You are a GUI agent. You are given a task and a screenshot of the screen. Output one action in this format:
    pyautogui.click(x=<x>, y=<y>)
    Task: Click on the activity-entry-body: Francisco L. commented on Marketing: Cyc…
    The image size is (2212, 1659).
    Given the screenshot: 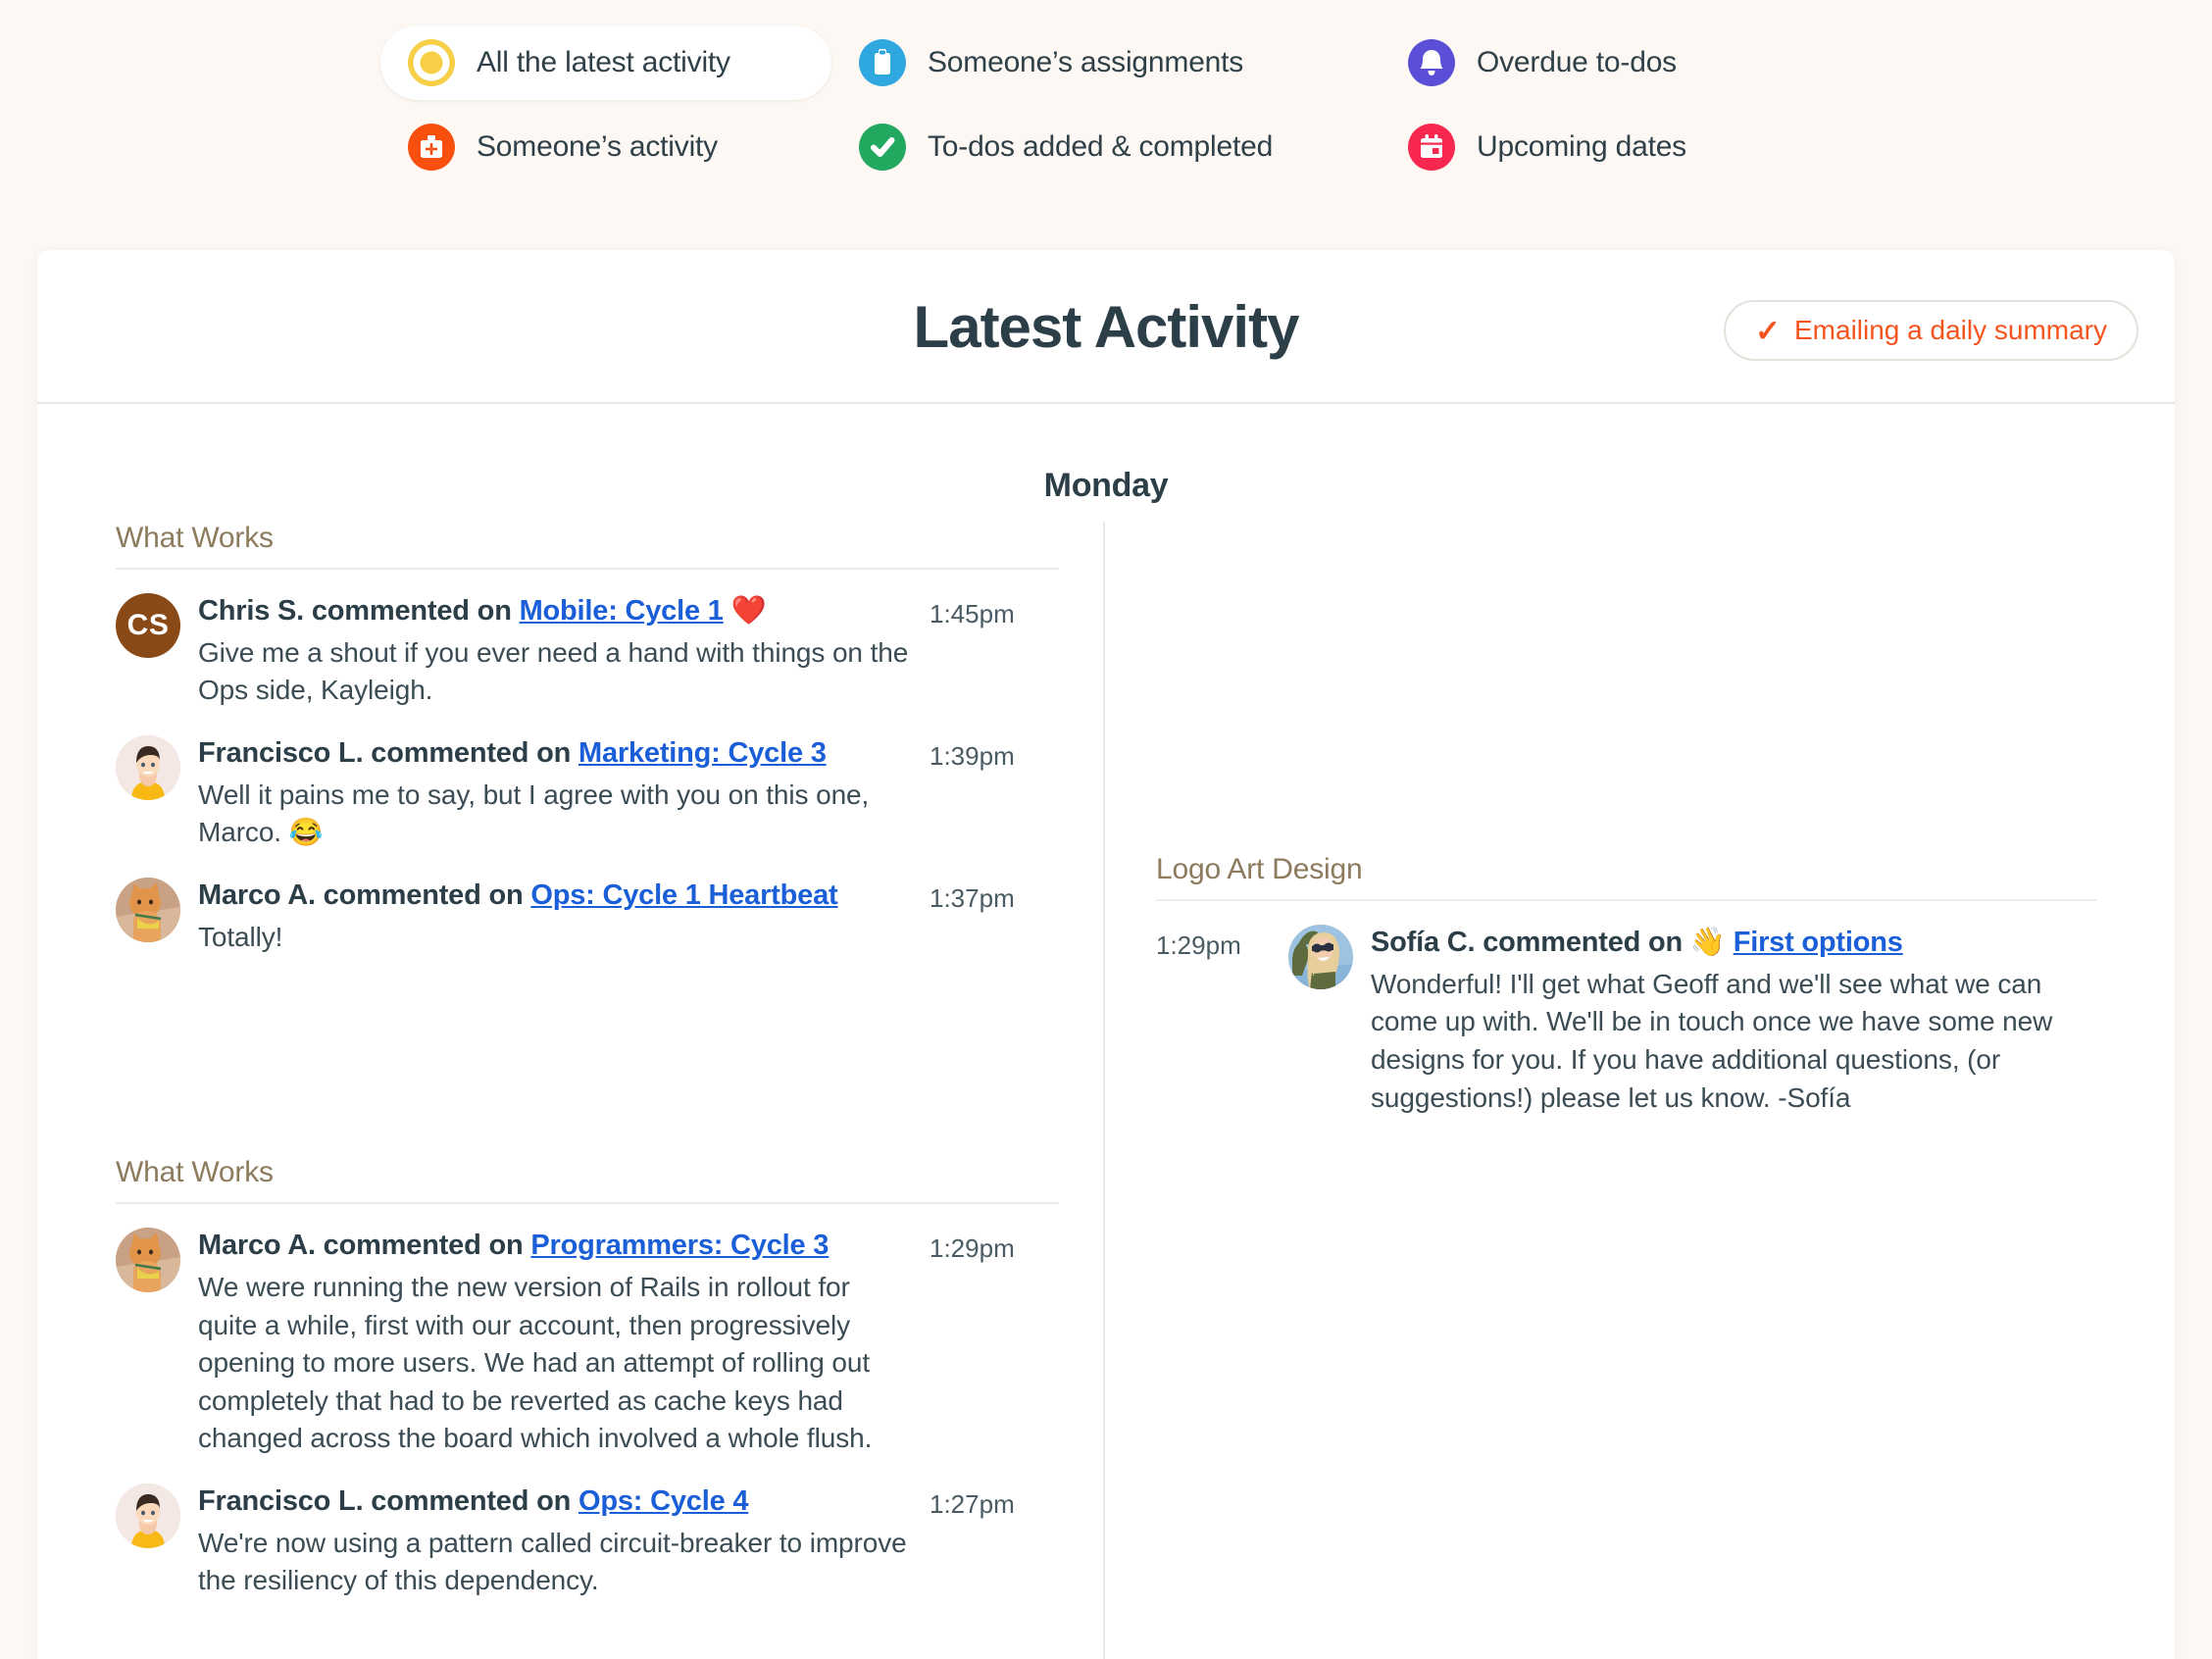 What is the action you would take?
    pyautogui.click(x=555, y=794)
    